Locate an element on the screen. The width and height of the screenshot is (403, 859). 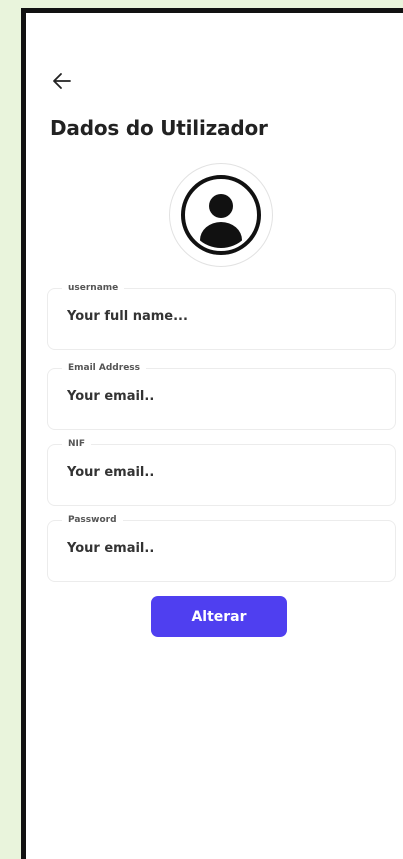
email-input is located at coordinates (222, 396).